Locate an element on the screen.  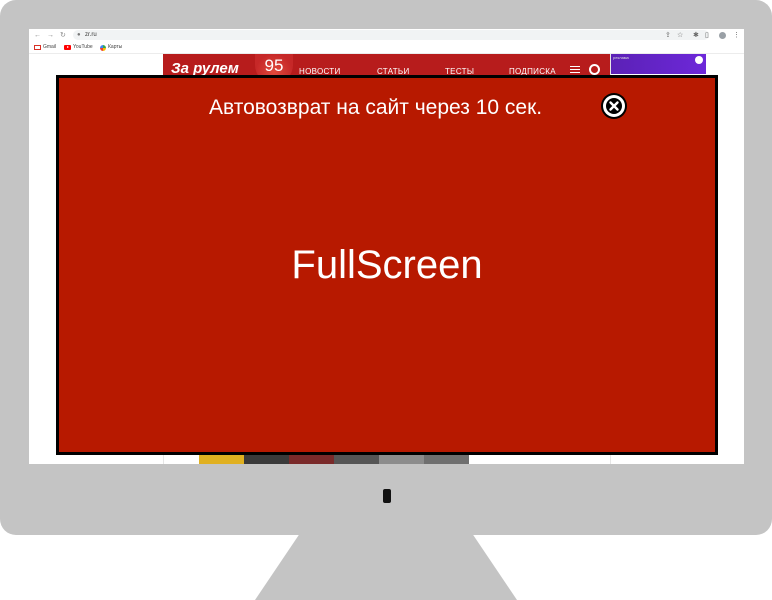
browser-toolbar: ← → ↻ ● zr.ru ⇪ ☆ ✱ ▯ ⋮ is located at coordinates (386, 36).